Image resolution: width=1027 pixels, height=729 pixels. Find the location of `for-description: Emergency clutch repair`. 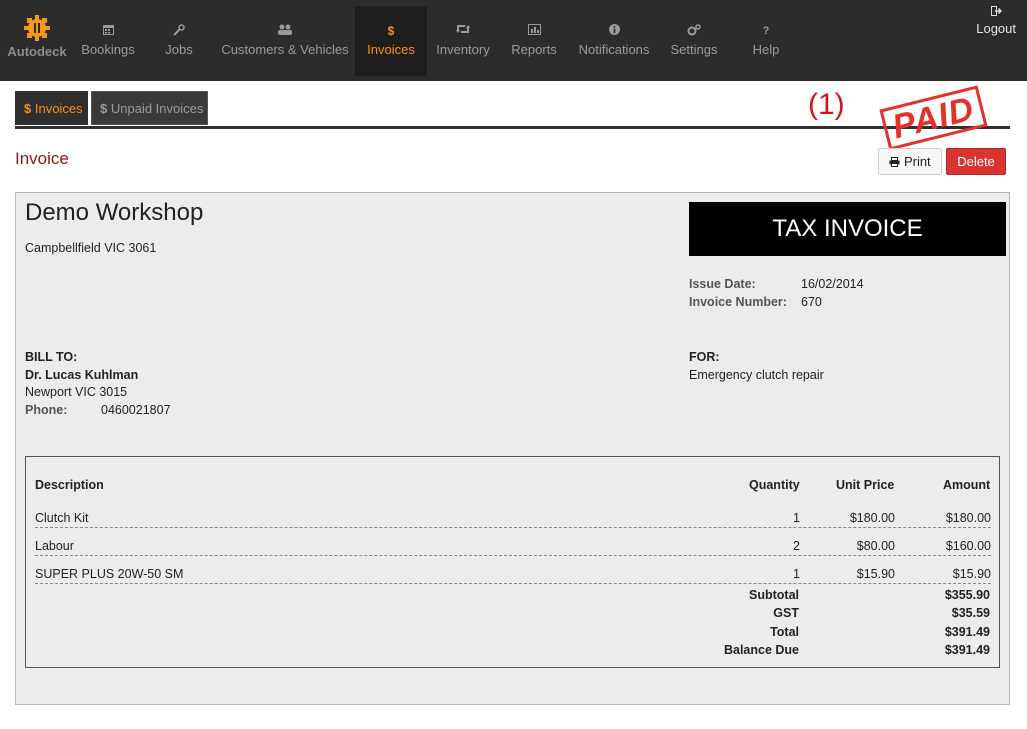

for-description: Emergency clutch repair is located at coordinates (756, 375).